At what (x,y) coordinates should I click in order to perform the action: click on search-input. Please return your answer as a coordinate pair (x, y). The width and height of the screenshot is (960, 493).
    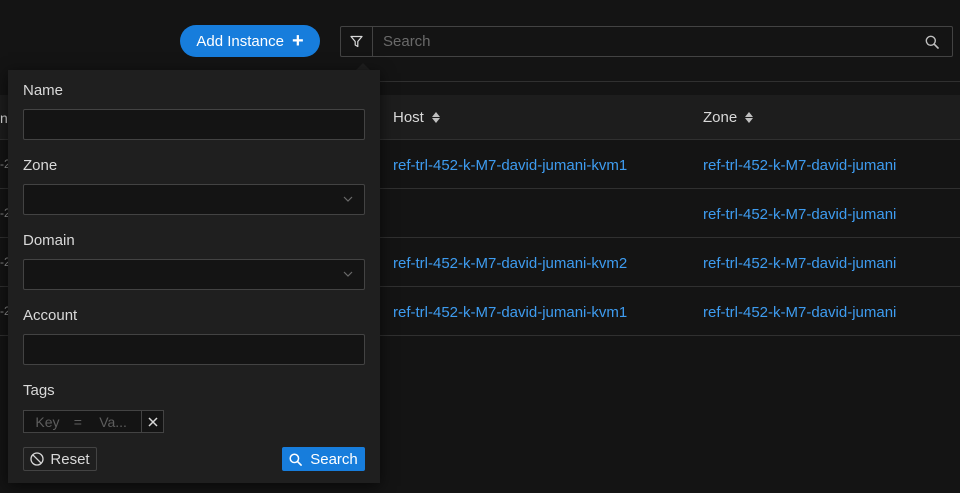
    Looking at the image, I should click on (642, 41).